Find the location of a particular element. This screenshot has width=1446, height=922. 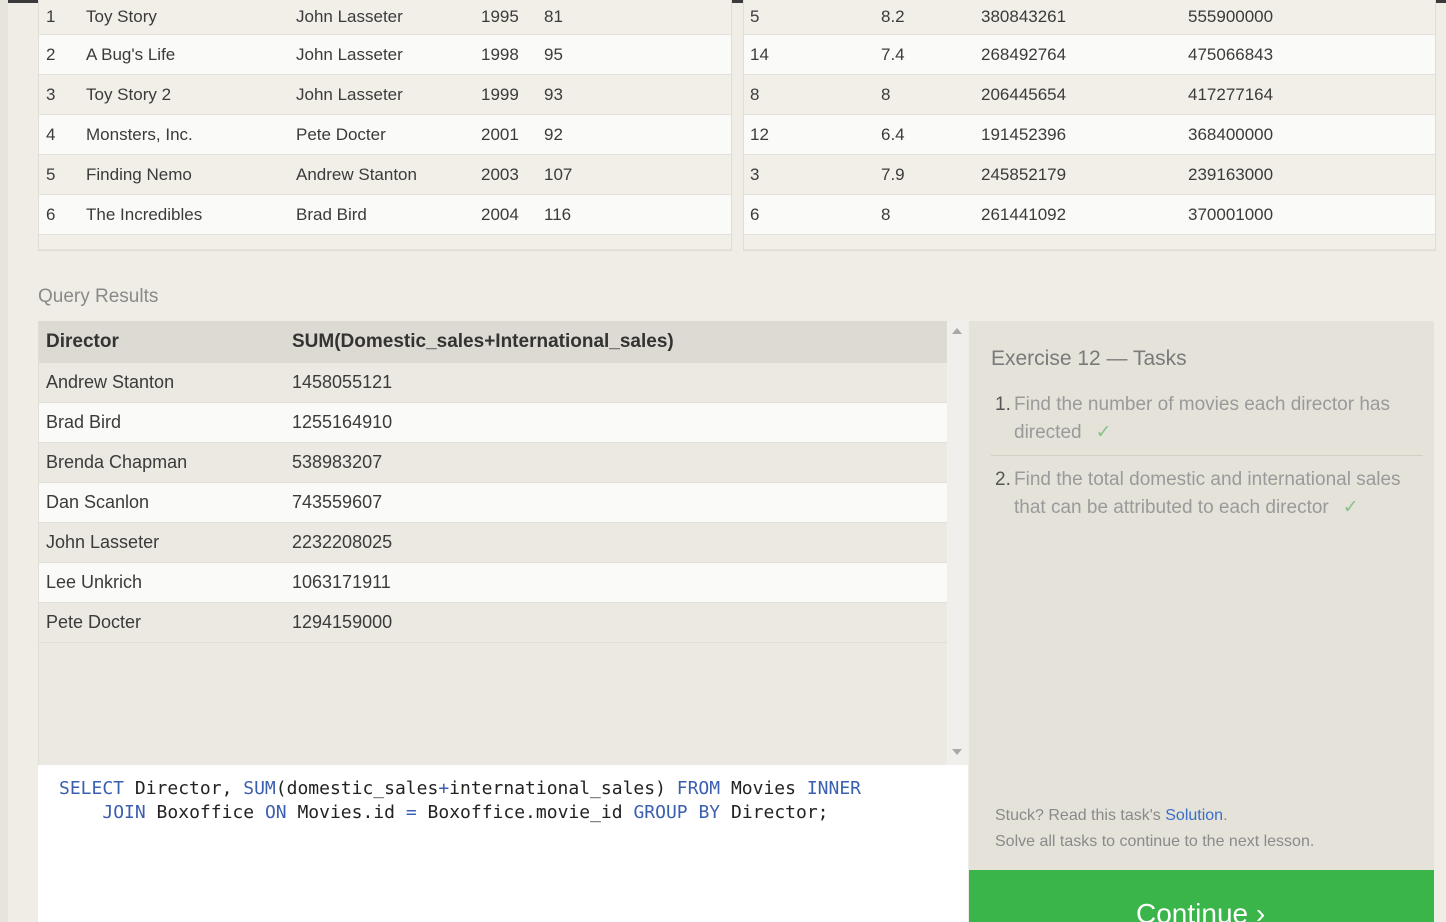

code-text: international_sales) is located at coordinates (563, 788).